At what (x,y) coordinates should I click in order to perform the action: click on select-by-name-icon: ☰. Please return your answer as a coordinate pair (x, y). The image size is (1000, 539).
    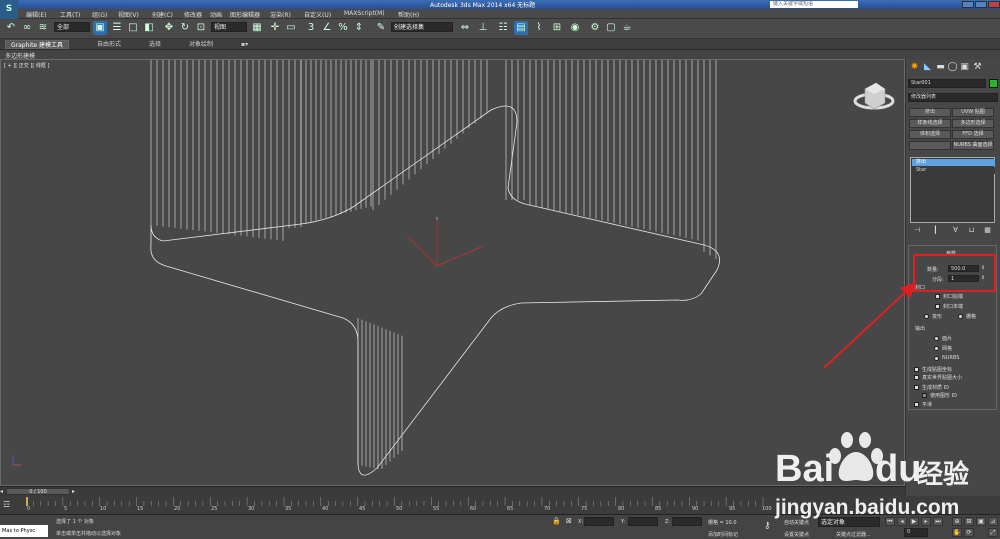
    Looking at the image, I should click on (117, 28).